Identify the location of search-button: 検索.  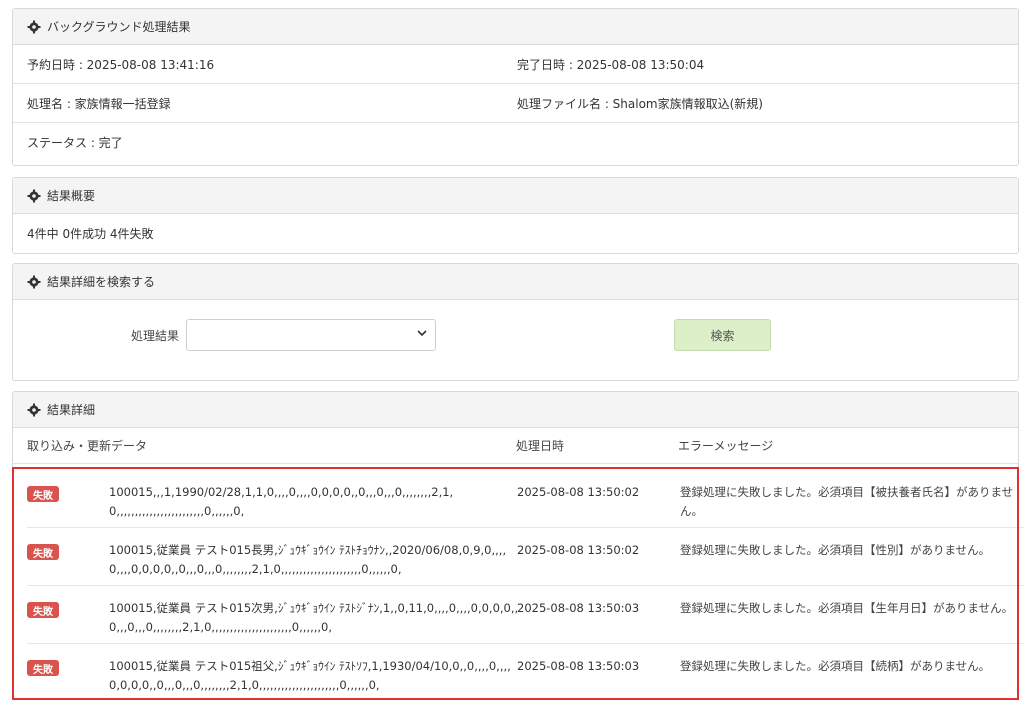
(722, 335).